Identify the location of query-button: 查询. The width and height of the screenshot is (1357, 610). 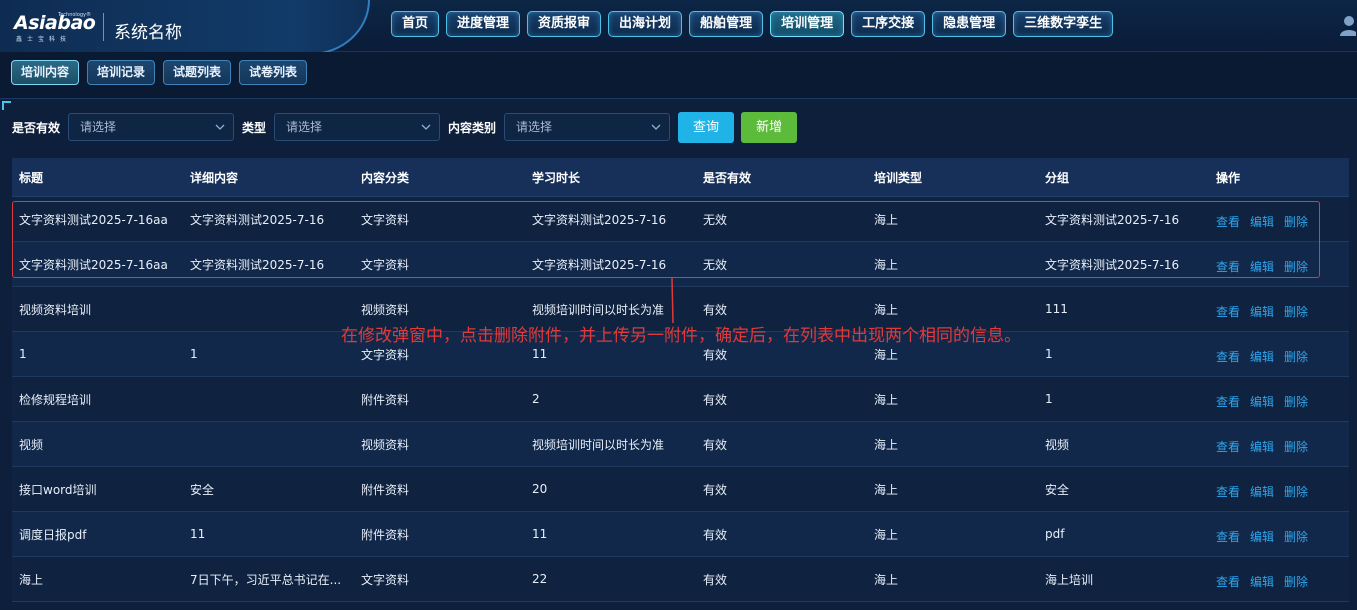
(706, 127).